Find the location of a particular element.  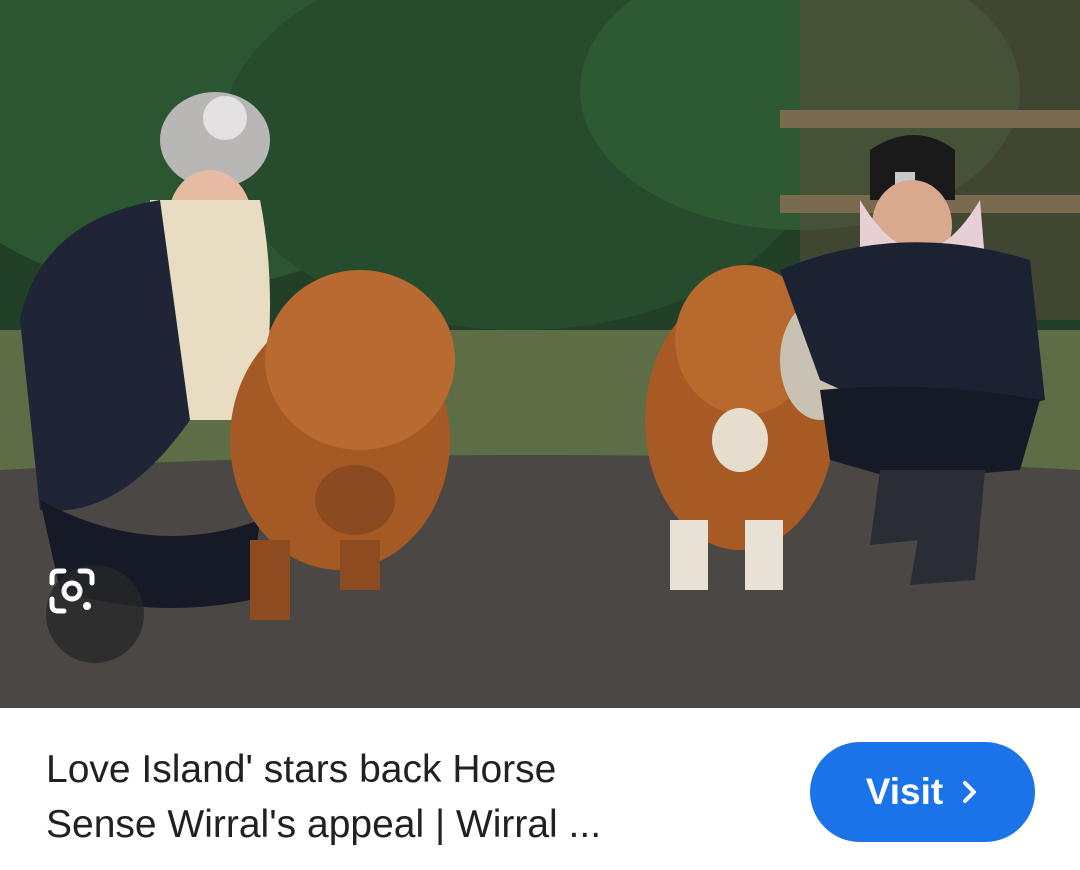

google-lens-button is located at coordinates (95, 614).